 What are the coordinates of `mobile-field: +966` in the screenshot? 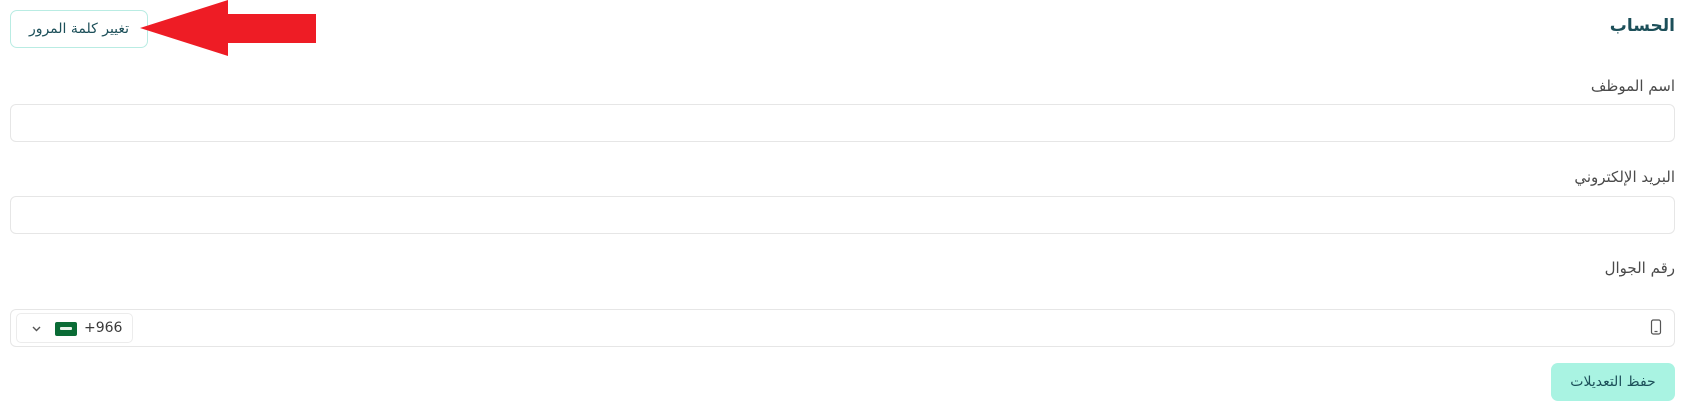 It's located at (842, 328).